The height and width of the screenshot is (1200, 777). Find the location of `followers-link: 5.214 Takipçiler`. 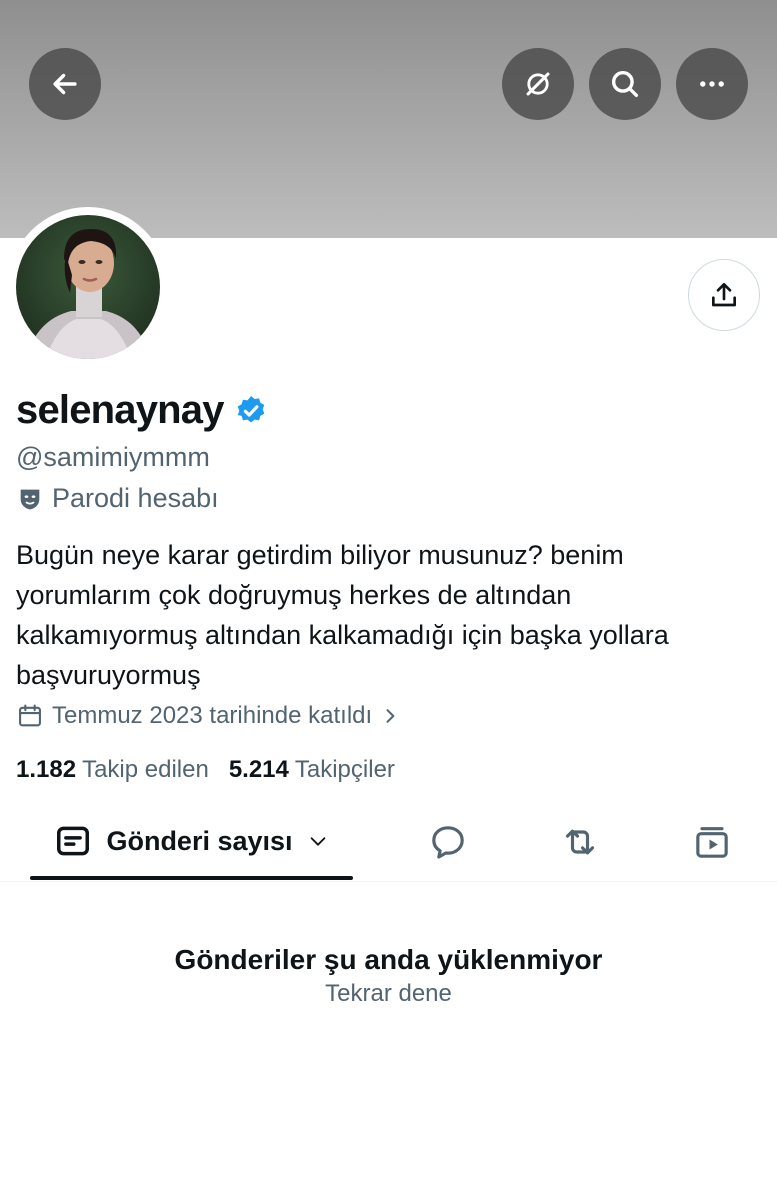

followers-link: 5.214 Takipçiler is located at coordinates (312, 770).